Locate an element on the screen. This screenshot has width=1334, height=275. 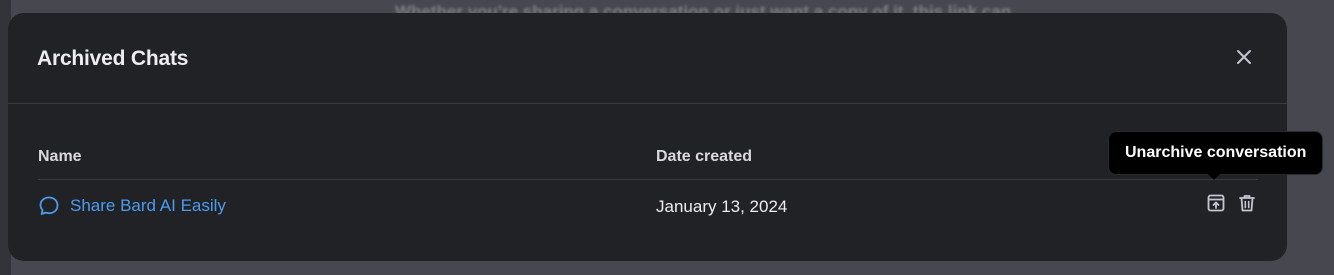
unarchive-button is located at coordinates (1216, 203).